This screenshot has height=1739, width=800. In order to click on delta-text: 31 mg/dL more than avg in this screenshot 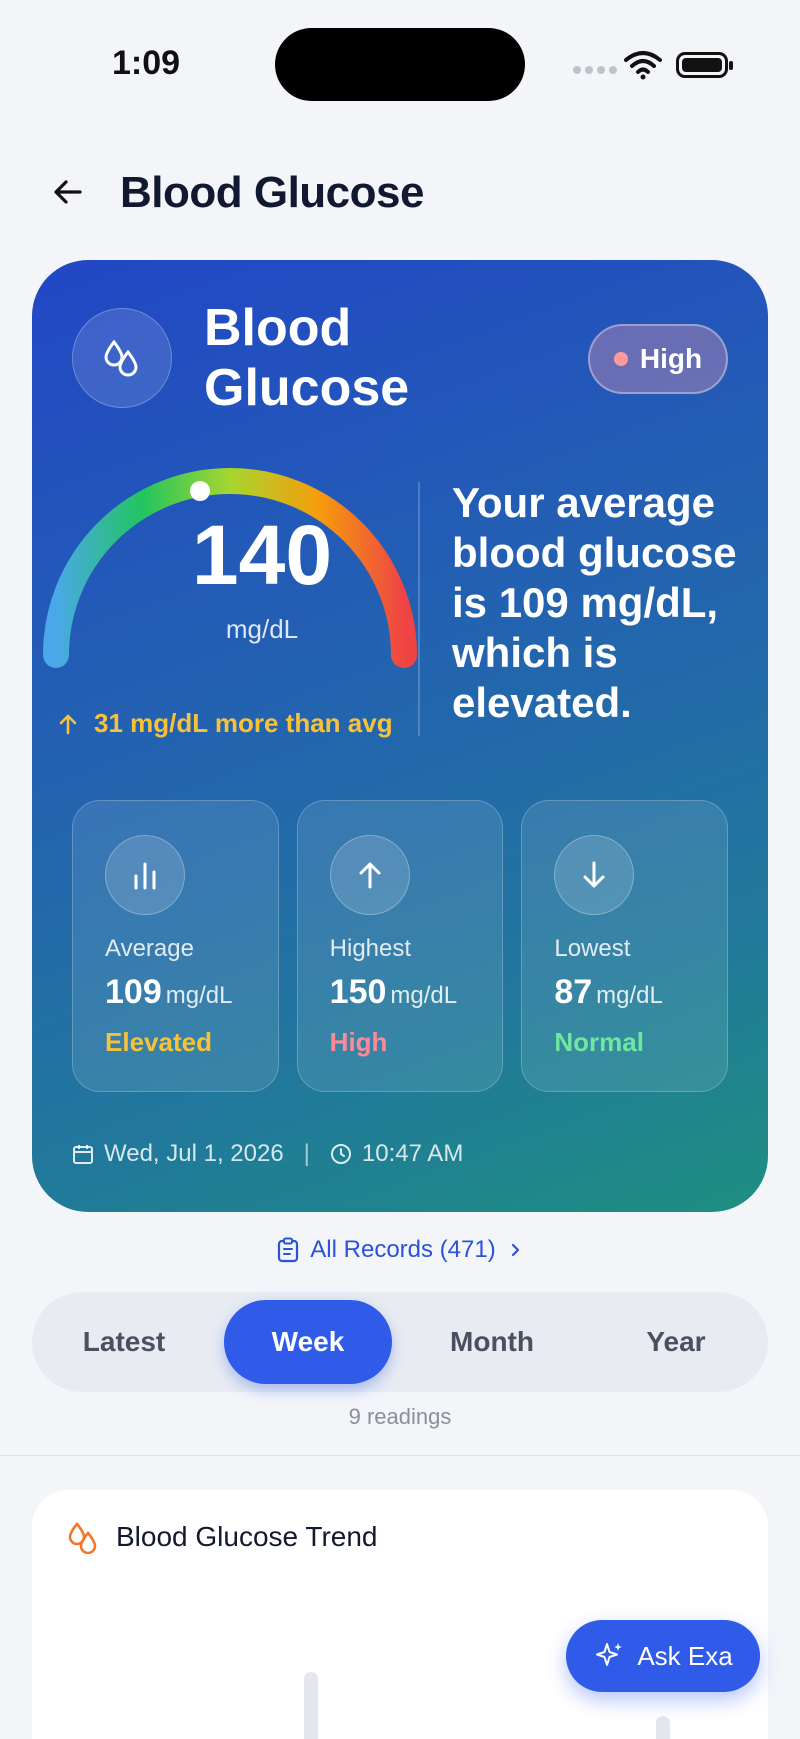, I will do `click(243, 723)`.